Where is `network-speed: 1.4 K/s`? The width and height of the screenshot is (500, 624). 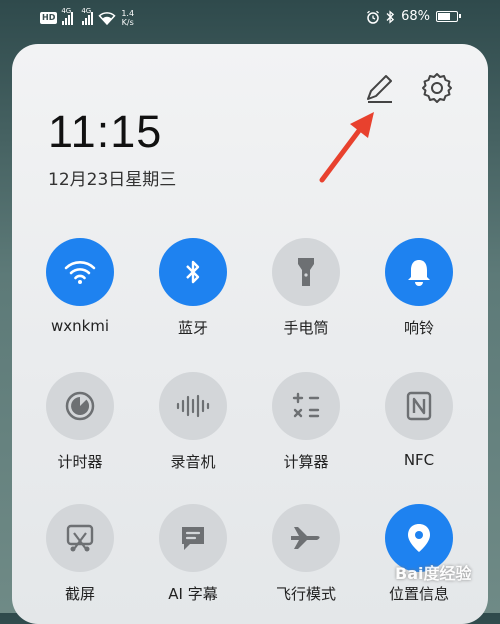
network-speed: 1.4 K/s is located at coordinates (127, 18).